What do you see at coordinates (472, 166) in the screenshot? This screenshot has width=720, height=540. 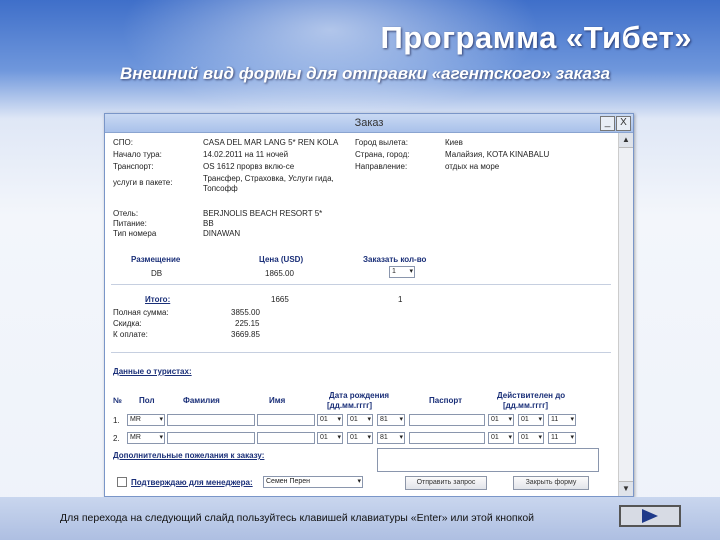 I see `info-value: отдых на море` at bounding box center [472, 166].